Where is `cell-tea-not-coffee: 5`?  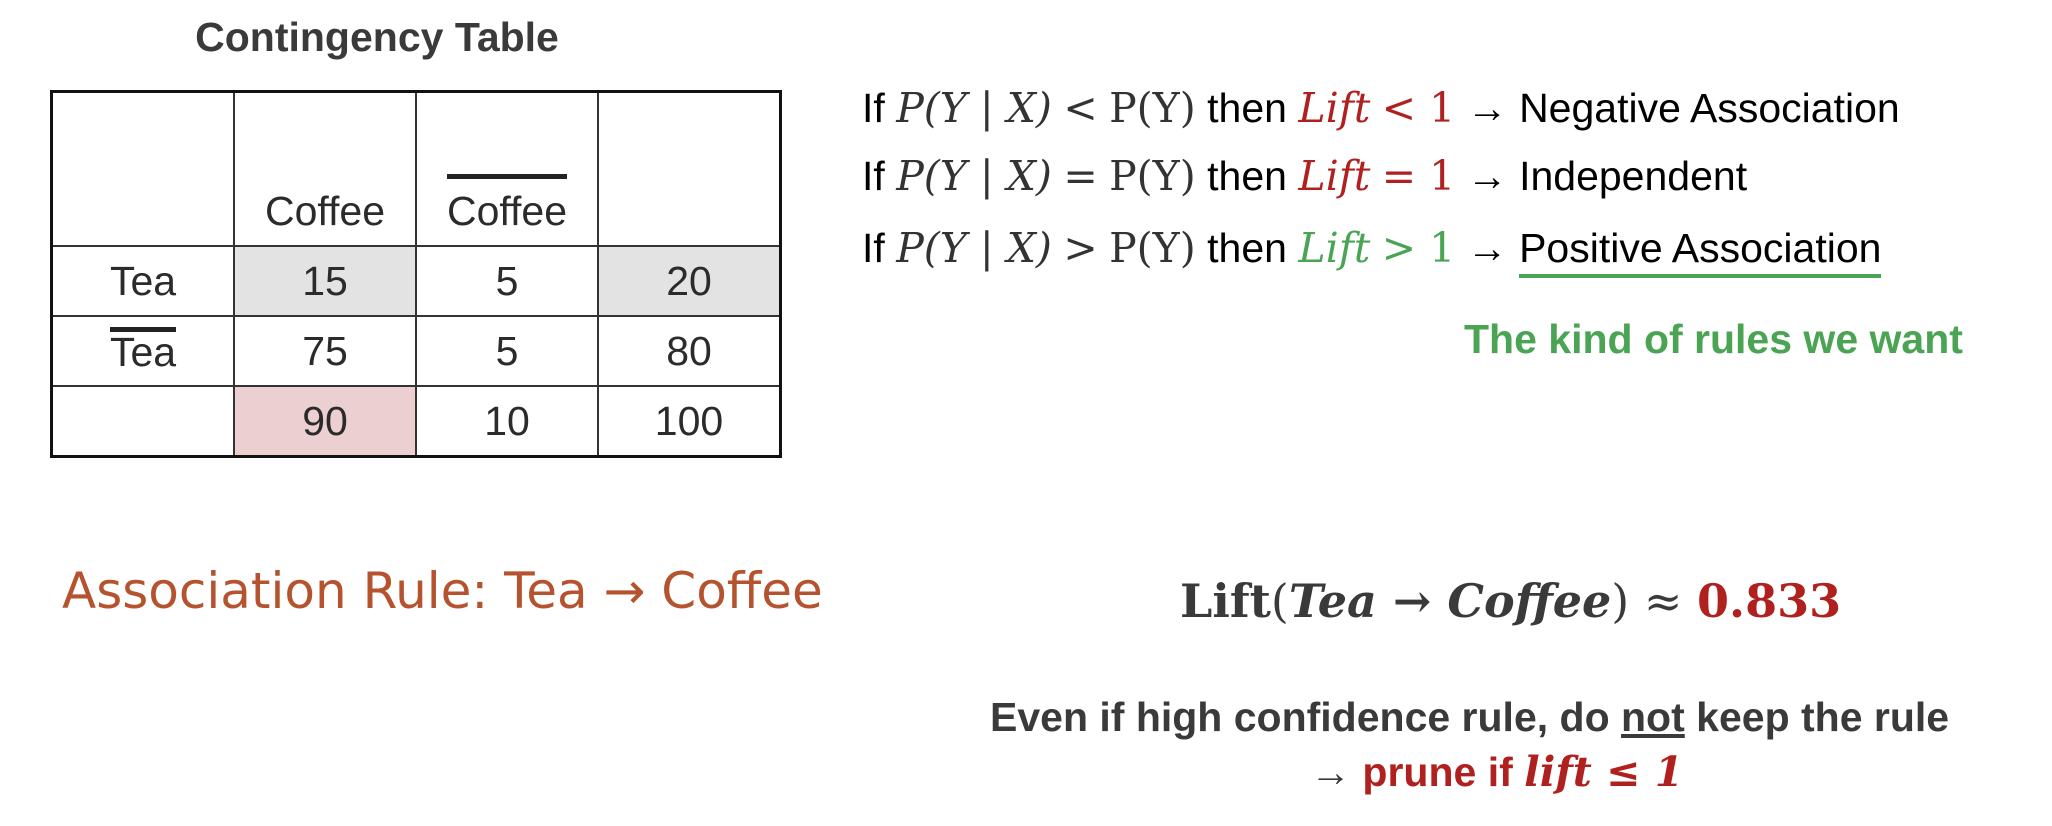
cell-tea-not-coffee: 5 is located at coordinates (507, 281).